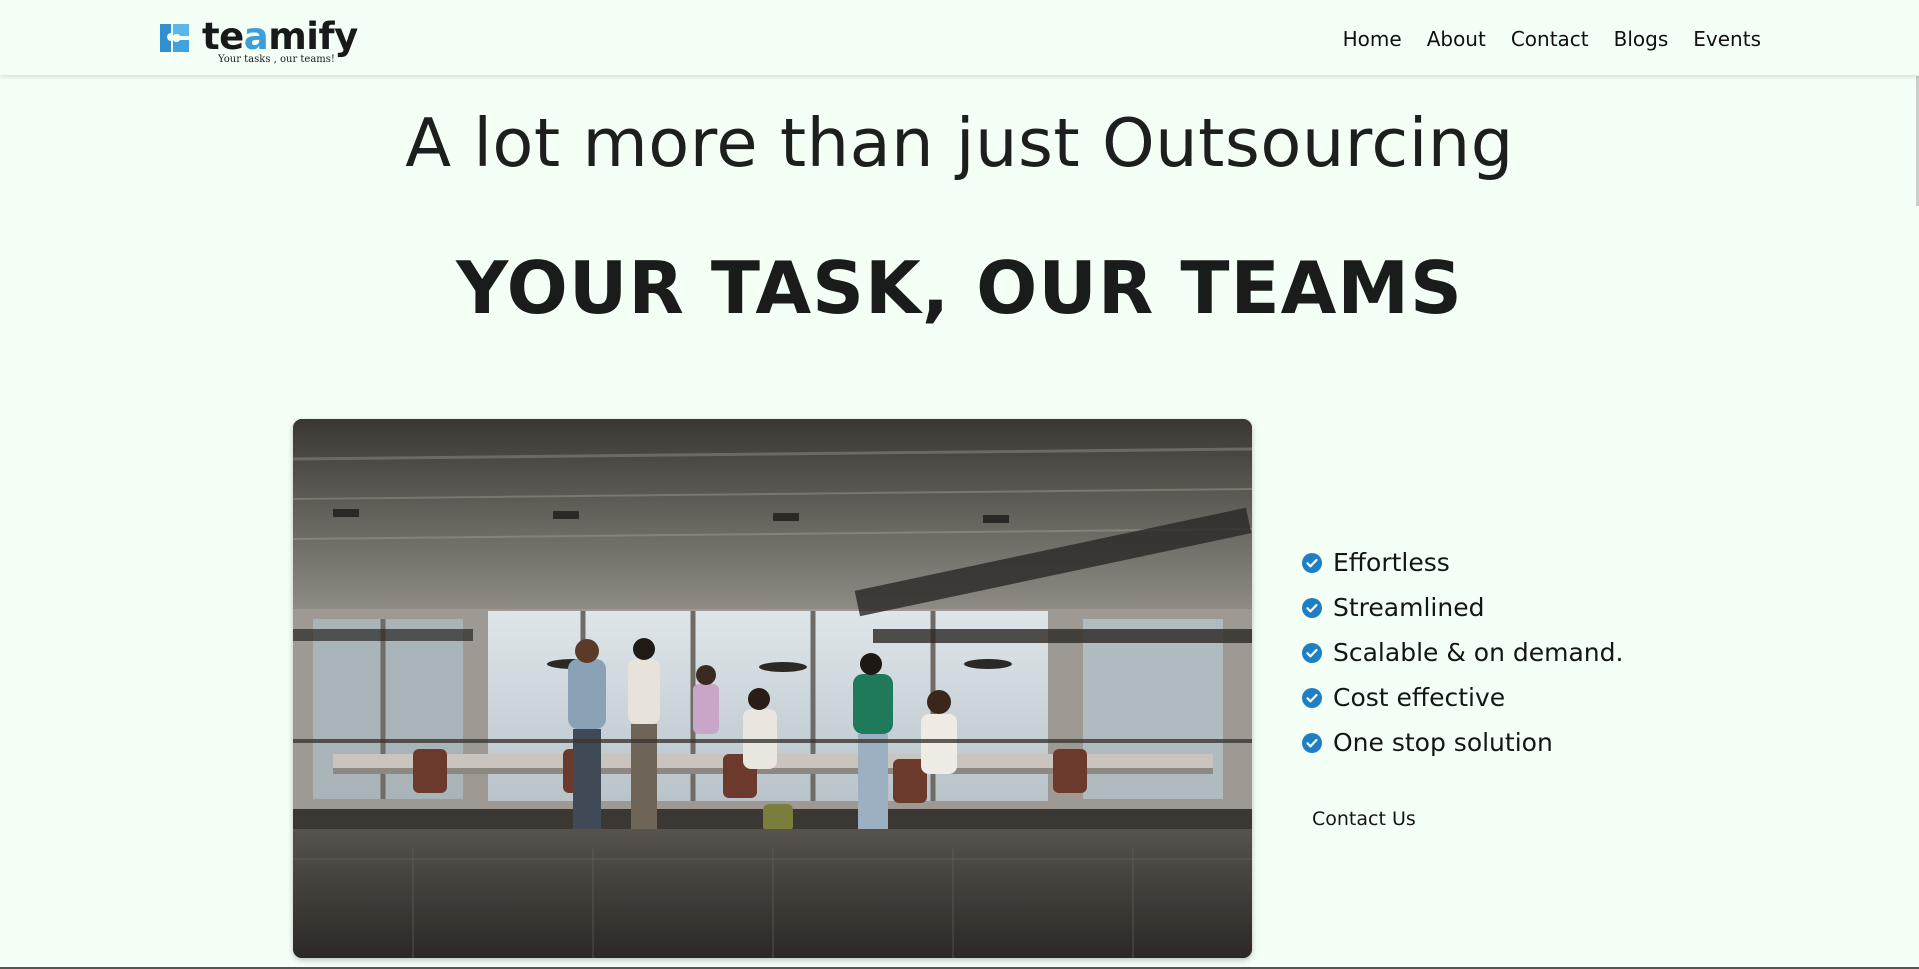 The image size is (1919, 969). Describe the element at coordinates (1372, 39) in the screenshot. I see `nav-home: Home` at that location.